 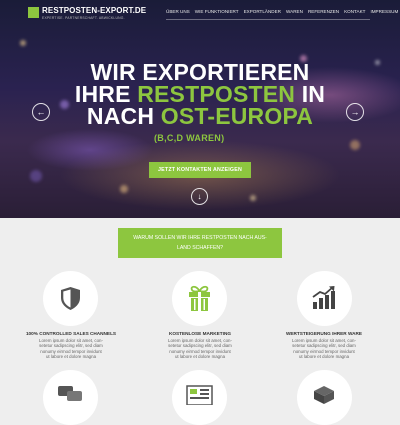 I want to click on sale-document-icon, so click(x=199, y=395).